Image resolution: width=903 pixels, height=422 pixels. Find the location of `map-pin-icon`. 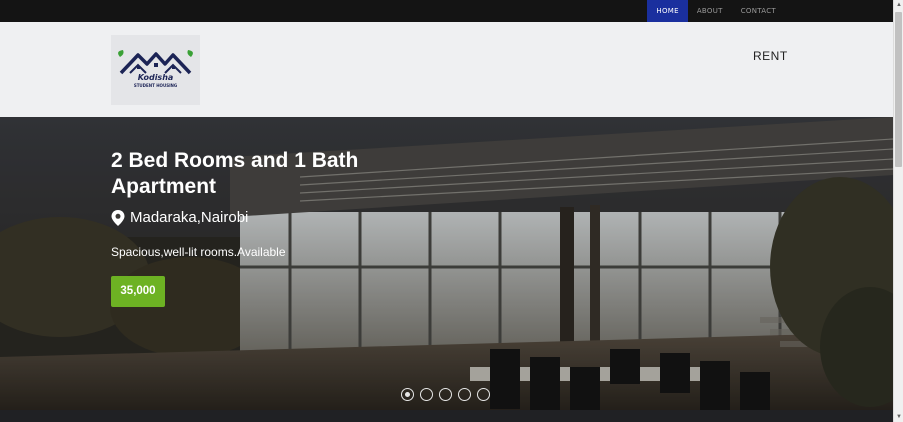

map-pin-icon is located at coordinates (118, 217).